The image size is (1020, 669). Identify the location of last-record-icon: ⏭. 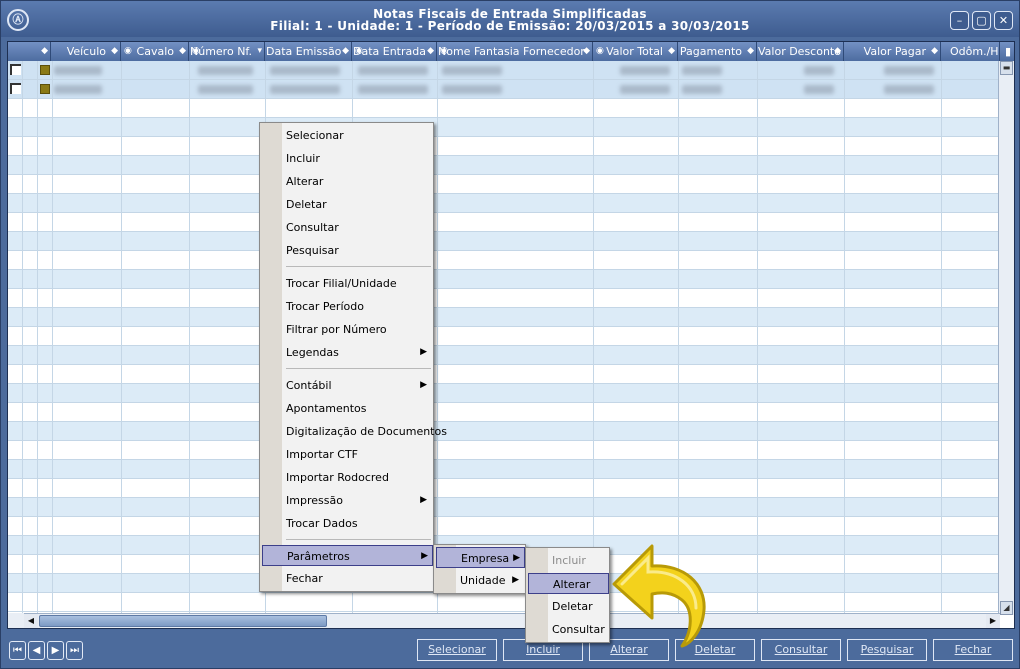
(74, 650).